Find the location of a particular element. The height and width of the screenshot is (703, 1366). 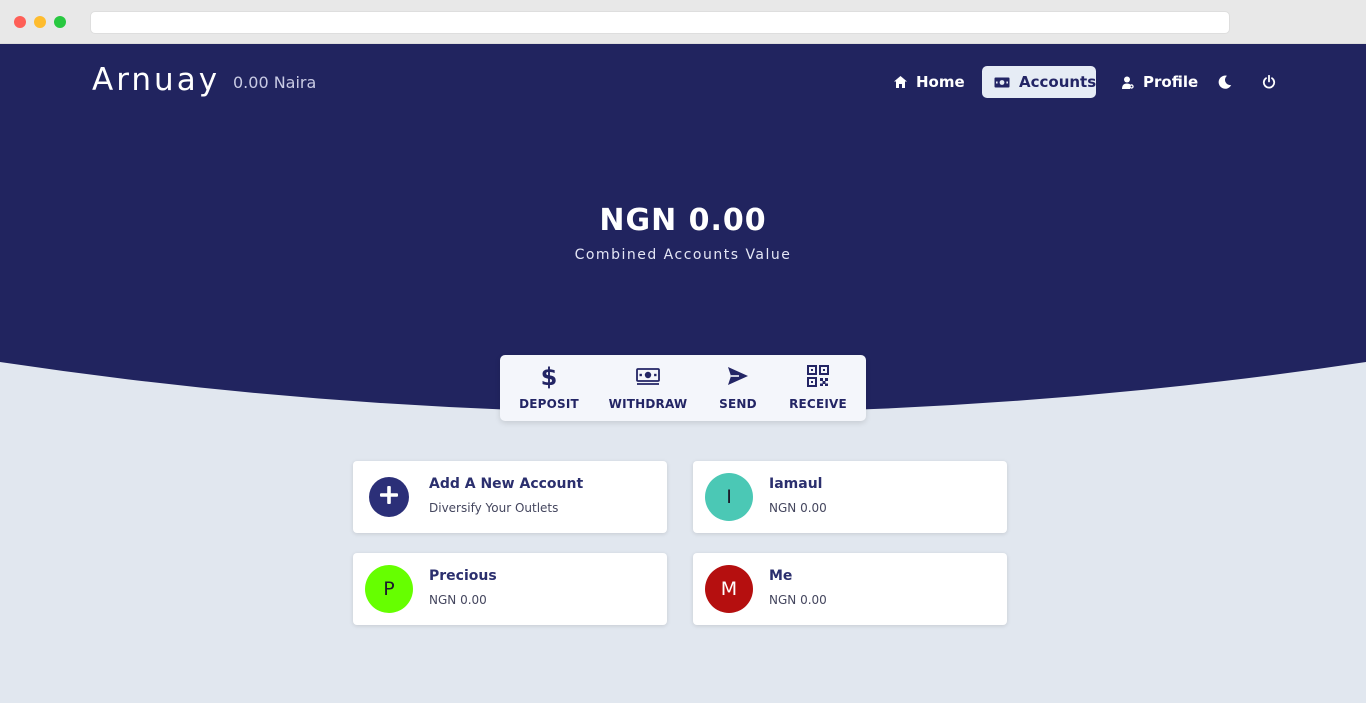

app-logo: Arnuay is located at coordinates (156, 80).